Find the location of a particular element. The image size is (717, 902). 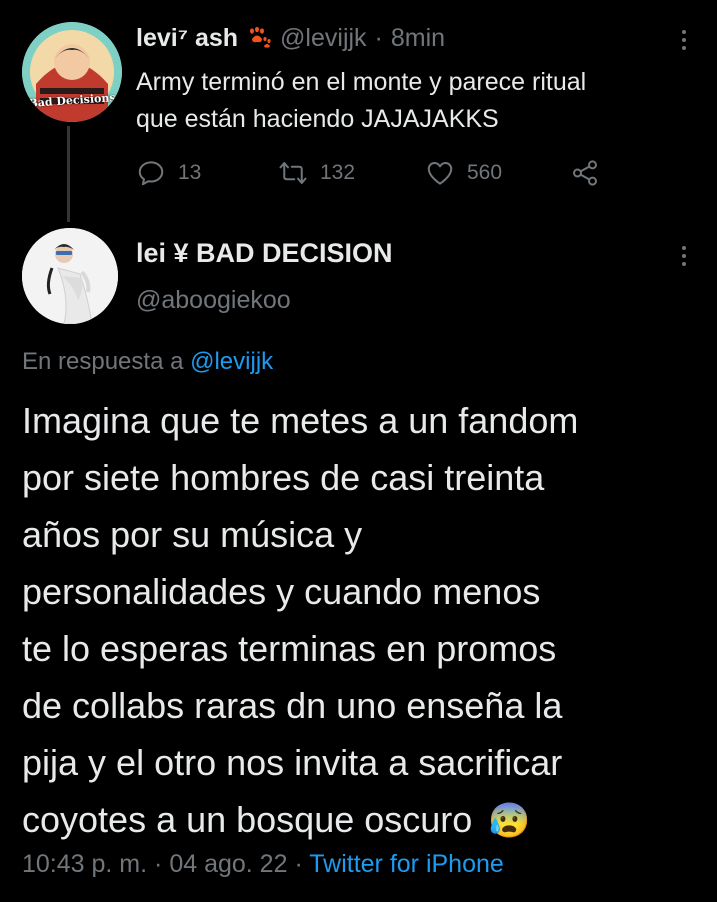

main-more-icon is located at coordinates (684, 256).